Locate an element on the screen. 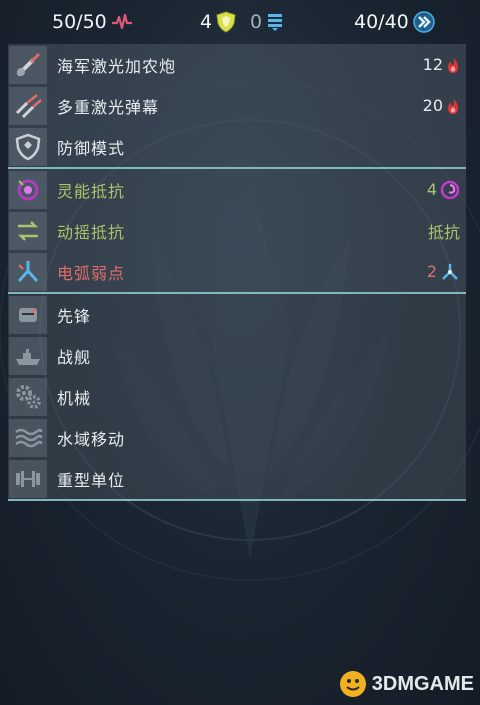  gears-icon is located at coordinates (28, 396).